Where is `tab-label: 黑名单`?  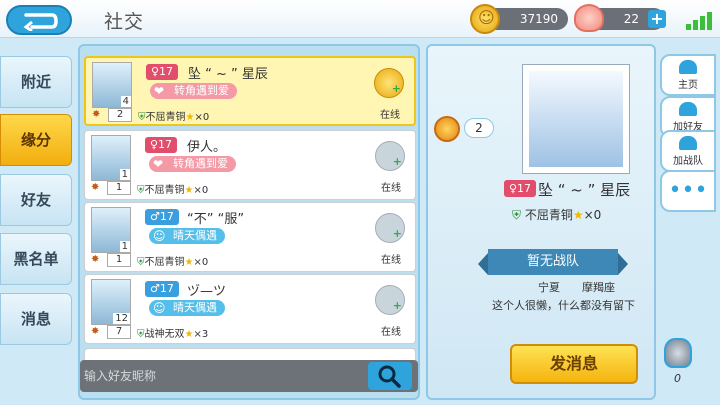 tab-label: 黑名单 is located at coordinates (36, 259).